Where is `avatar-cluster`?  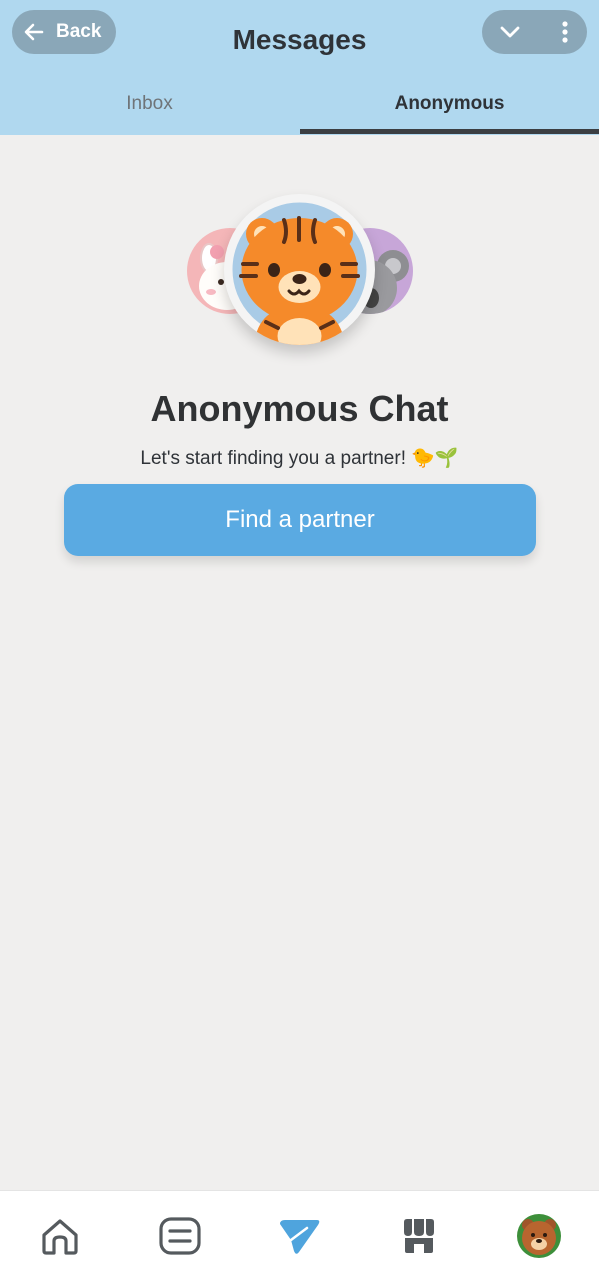
avatar-cluster is located at coordinates (299, 275).